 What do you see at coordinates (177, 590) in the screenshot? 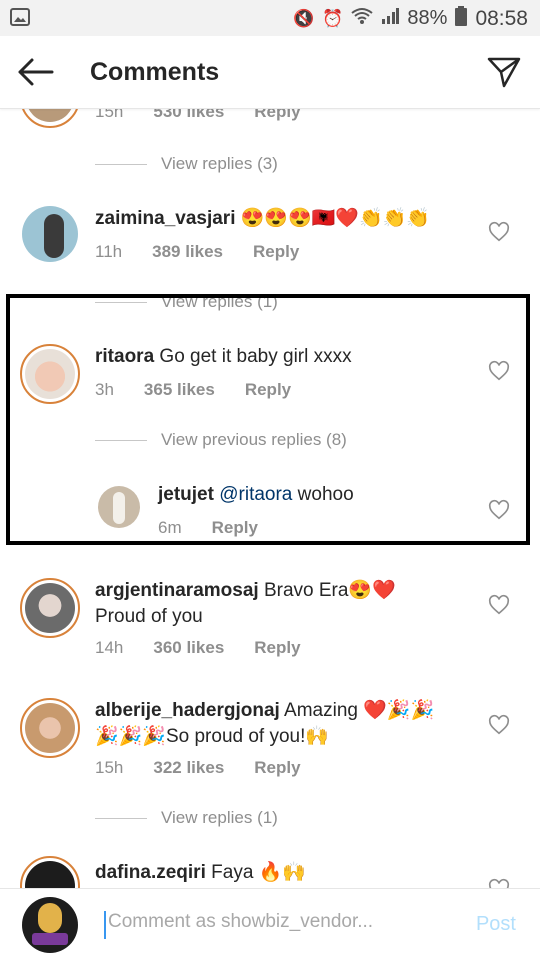
I see `comment-username: argjentinaramosaj` at bounding box center [177, 590].